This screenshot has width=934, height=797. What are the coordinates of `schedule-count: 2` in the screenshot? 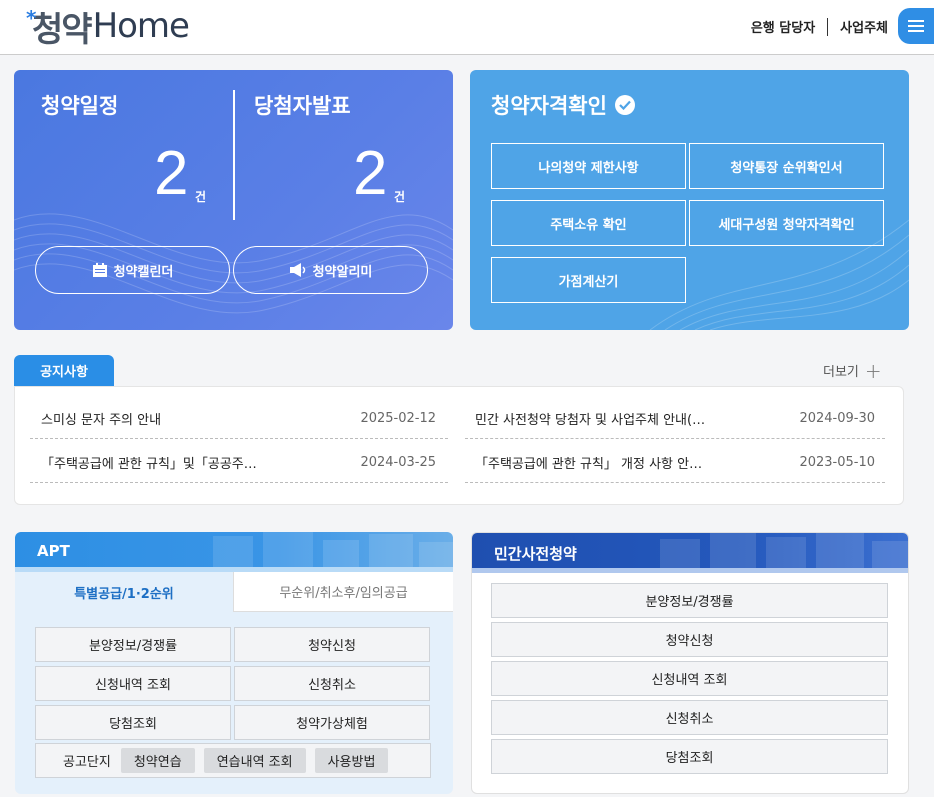 It's located at (171, 173).